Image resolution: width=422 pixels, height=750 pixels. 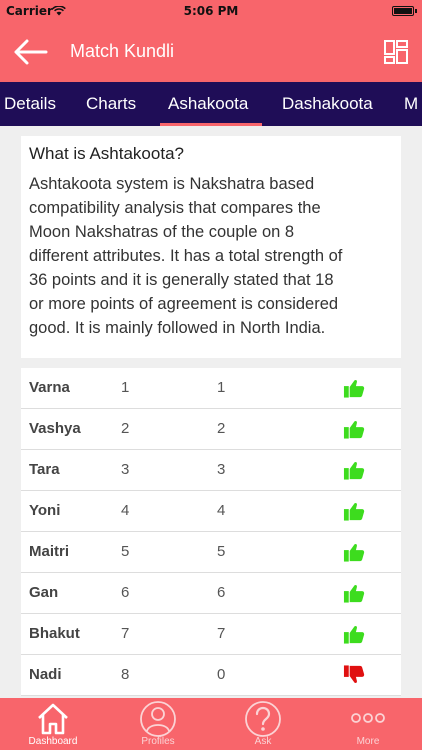 I want to click on info-line: Moon Nakshatras of the couple on 8, so click(x=162, y=232).